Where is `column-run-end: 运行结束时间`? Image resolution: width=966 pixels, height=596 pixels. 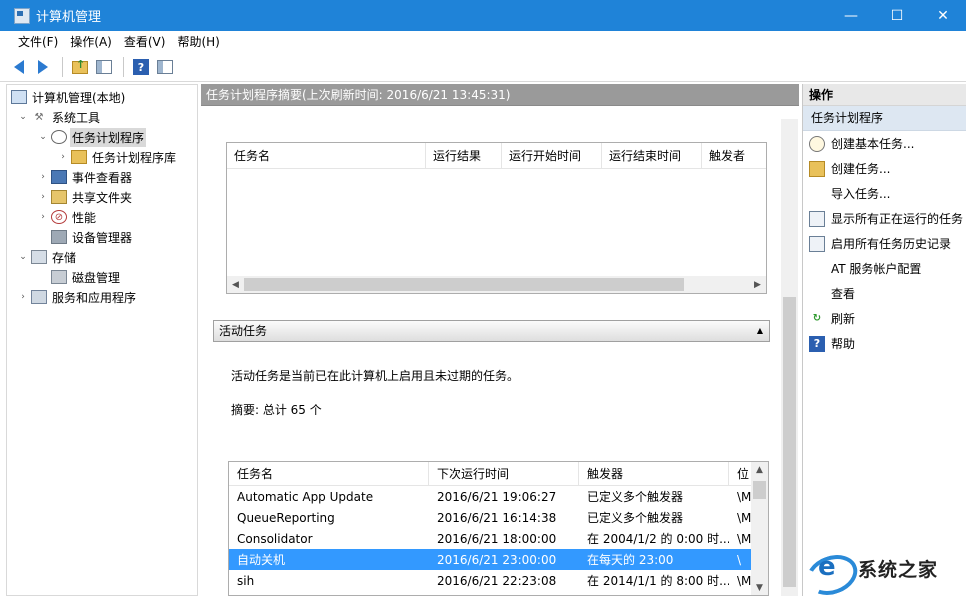 column-run-end: 运行结束时间 is located at coordinates (652, 155).